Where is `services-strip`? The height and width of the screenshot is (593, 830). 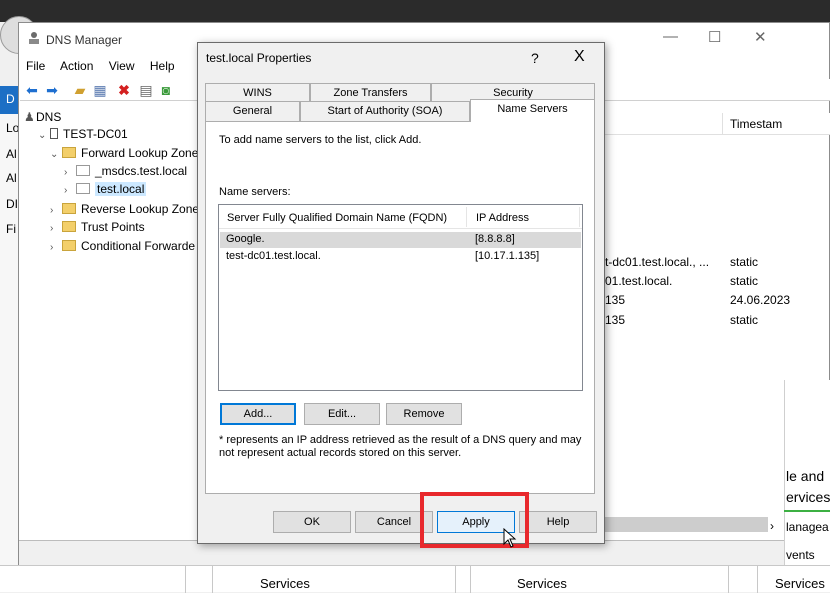
services-strip is located at coordinates (415, 579).